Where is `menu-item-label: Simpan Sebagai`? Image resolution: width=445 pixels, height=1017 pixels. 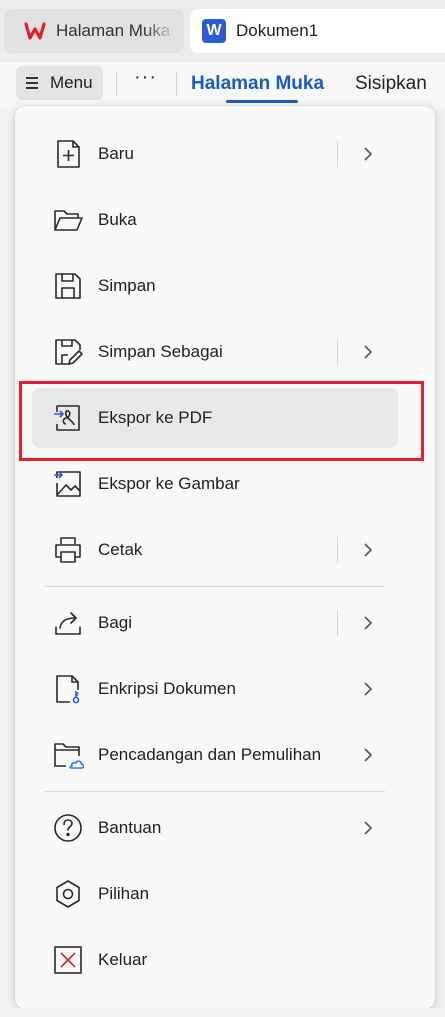
menu-item-label: Simpan Sebagai is located at coordinates (160, 351).